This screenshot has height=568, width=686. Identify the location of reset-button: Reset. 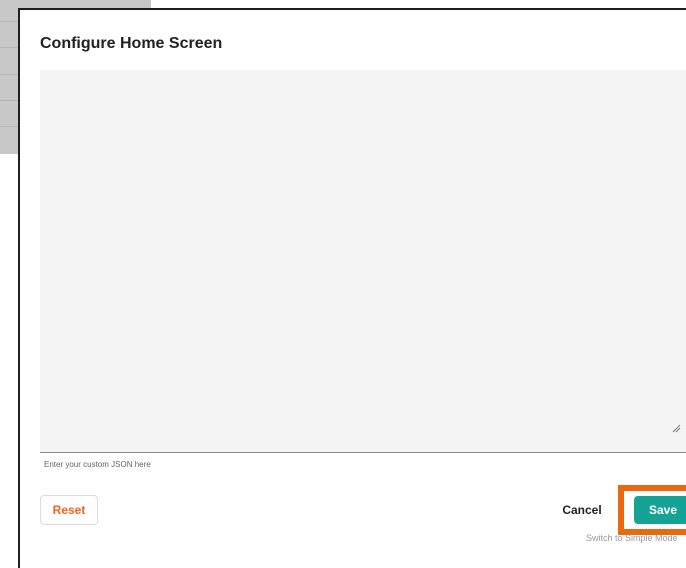
(69, 510).